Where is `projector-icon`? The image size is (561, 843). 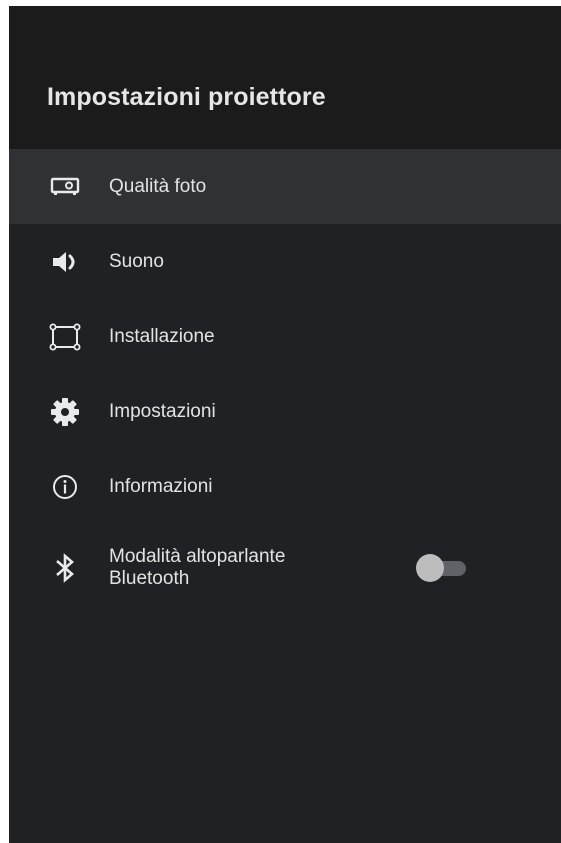
projector-icon is located at coordinates (65, 187).